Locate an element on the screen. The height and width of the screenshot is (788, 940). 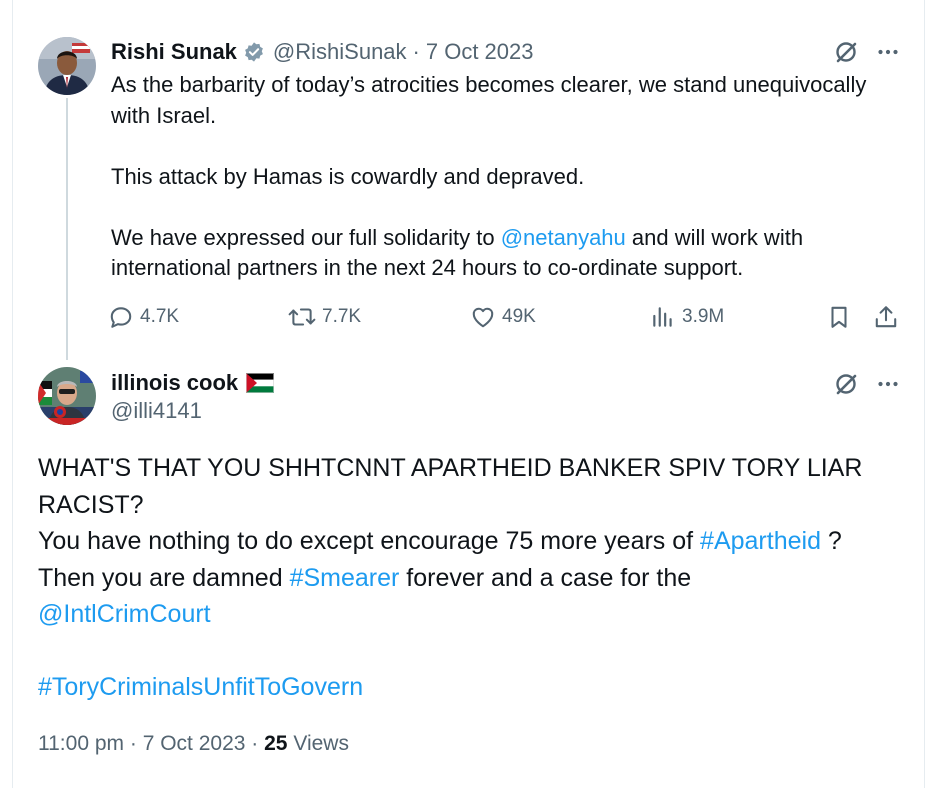
like-count: 49K is located at coordinates (519, 316).